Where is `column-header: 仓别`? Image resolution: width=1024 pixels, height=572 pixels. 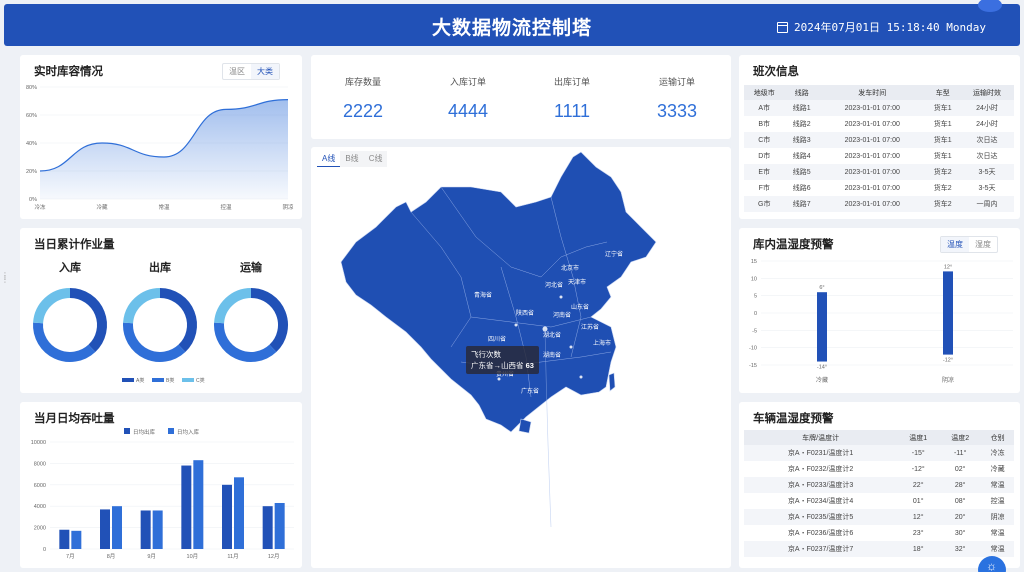 column-header: 仓别 is located at coordinates (997, 437).